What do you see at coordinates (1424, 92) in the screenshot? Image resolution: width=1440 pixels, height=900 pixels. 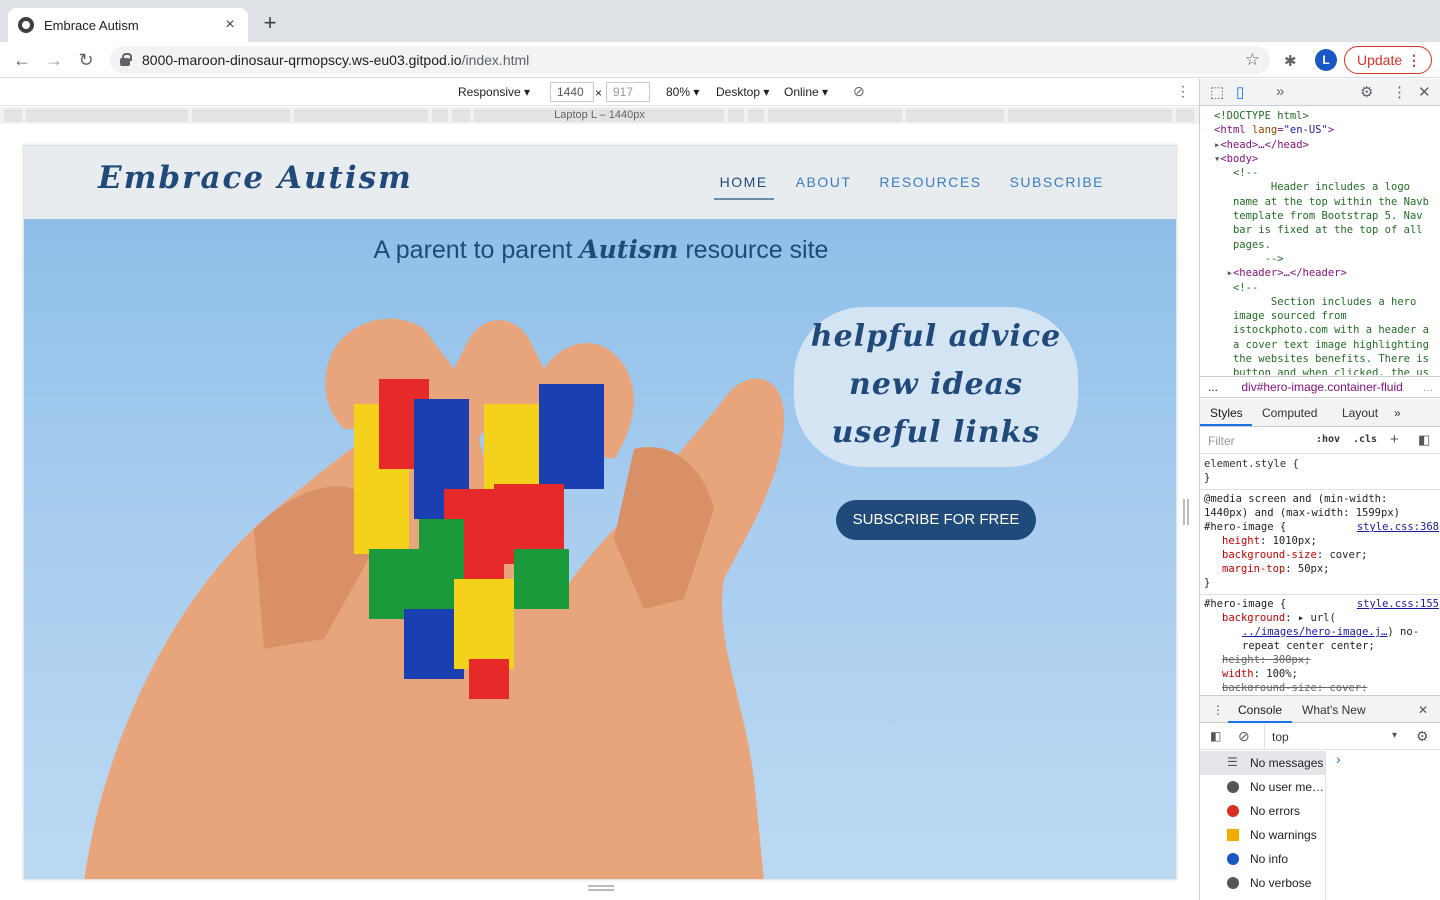 I see `close-devtools-icon: ✕` at bounding box center [1424, 92].